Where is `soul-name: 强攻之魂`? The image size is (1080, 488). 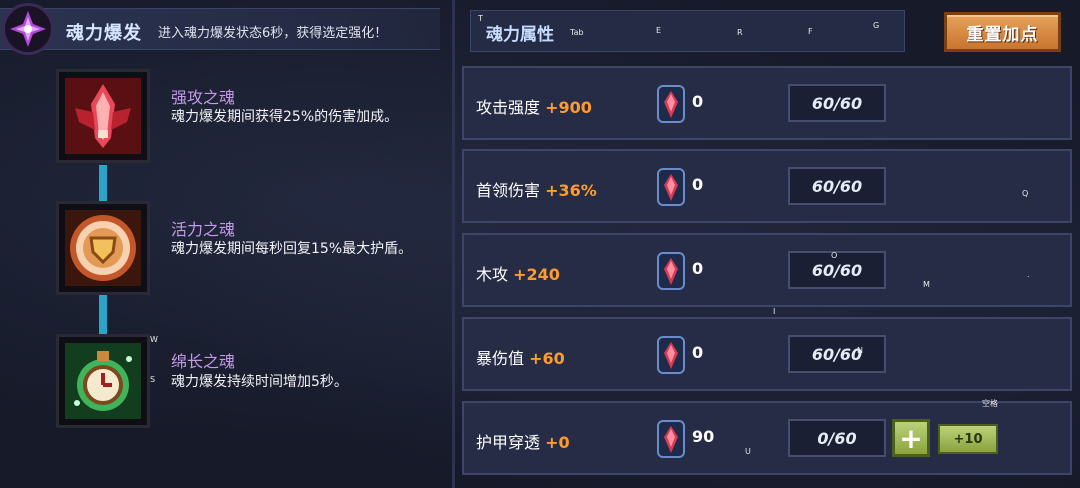
soul-name: 强攻之魂 is located at coordinates (203, 97).